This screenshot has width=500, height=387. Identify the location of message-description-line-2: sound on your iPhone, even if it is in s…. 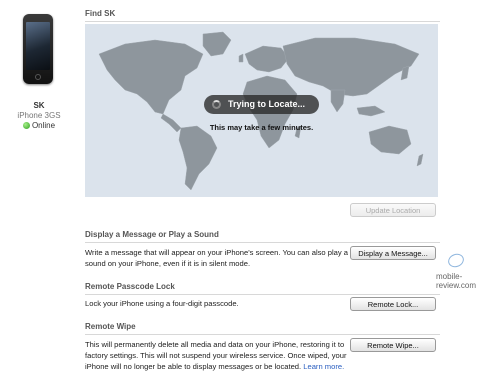
(168, 263).